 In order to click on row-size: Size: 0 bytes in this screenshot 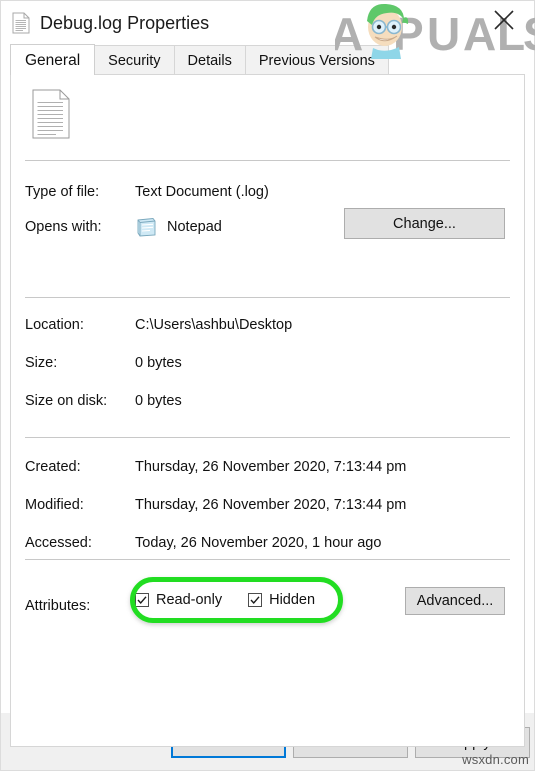, I will do `click(267, 363)`.